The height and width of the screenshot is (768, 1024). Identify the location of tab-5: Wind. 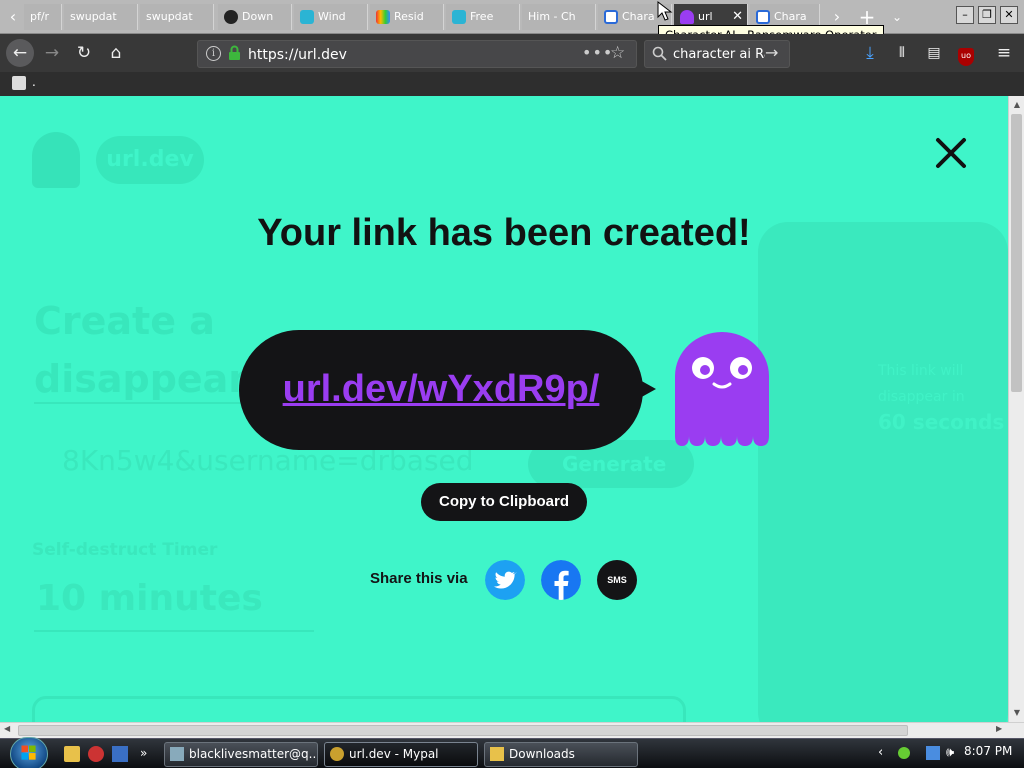
(331, 17).